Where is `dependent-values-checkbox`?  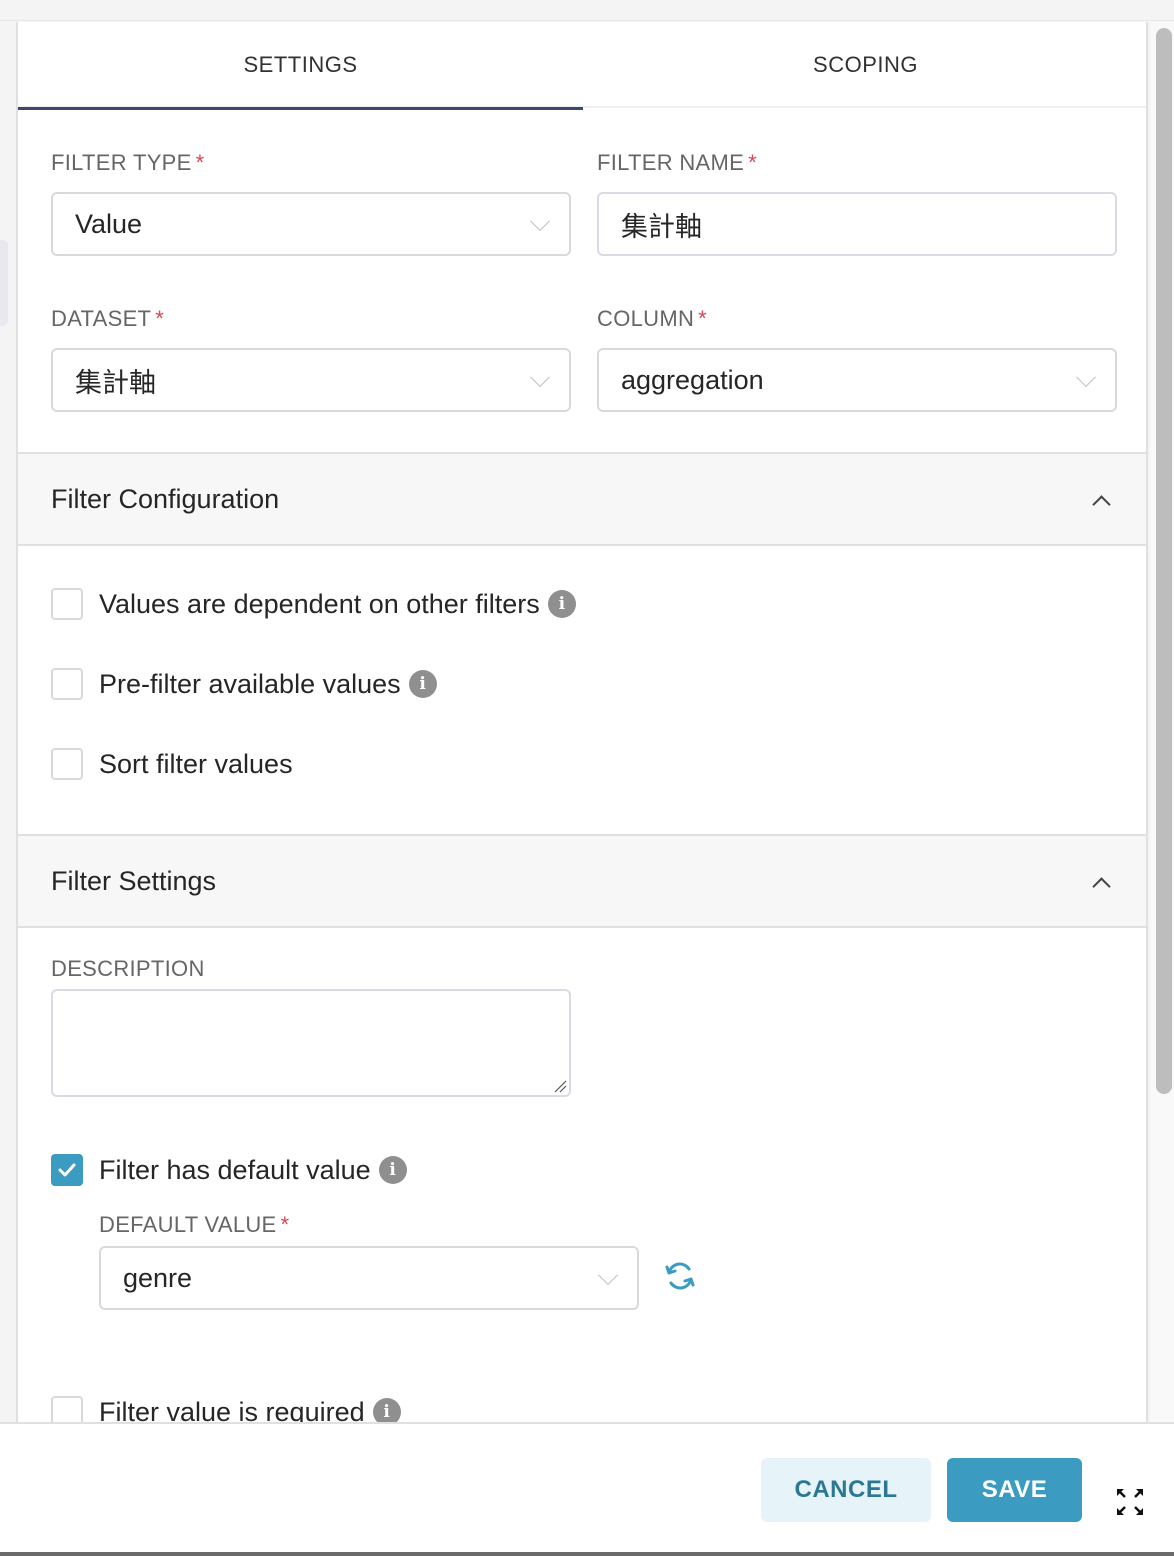
dependent-values-checkbox is located at coordinates (67, 604).